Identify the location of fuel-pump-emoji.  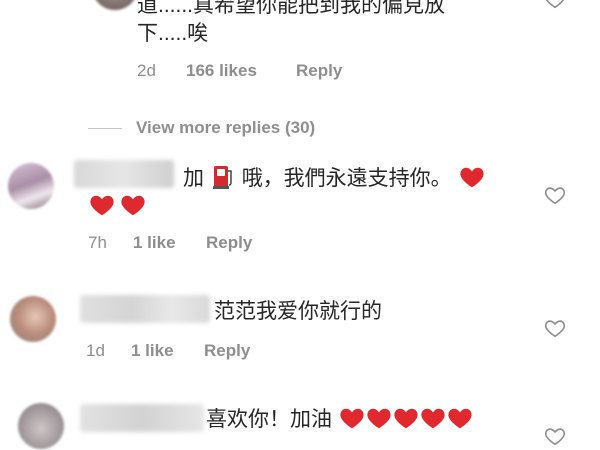
(222, 177).